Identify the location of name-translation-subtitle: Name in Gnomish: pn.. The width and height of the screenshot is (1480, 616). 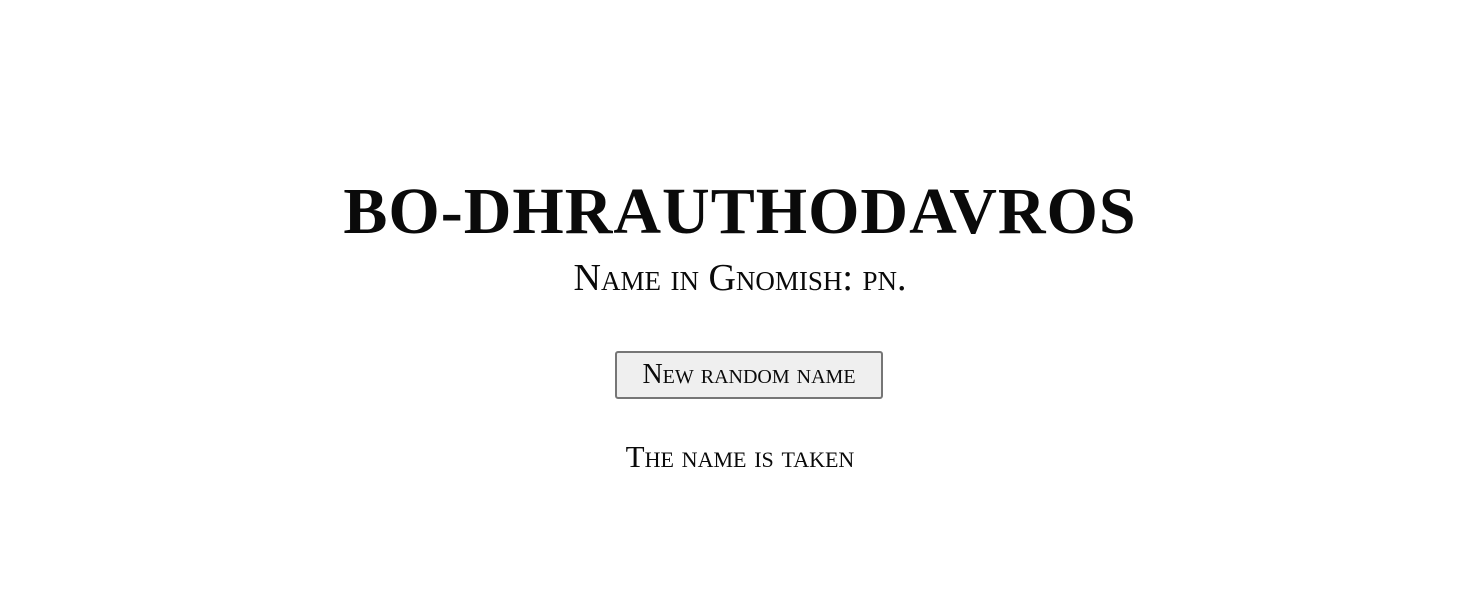
(740, 278).